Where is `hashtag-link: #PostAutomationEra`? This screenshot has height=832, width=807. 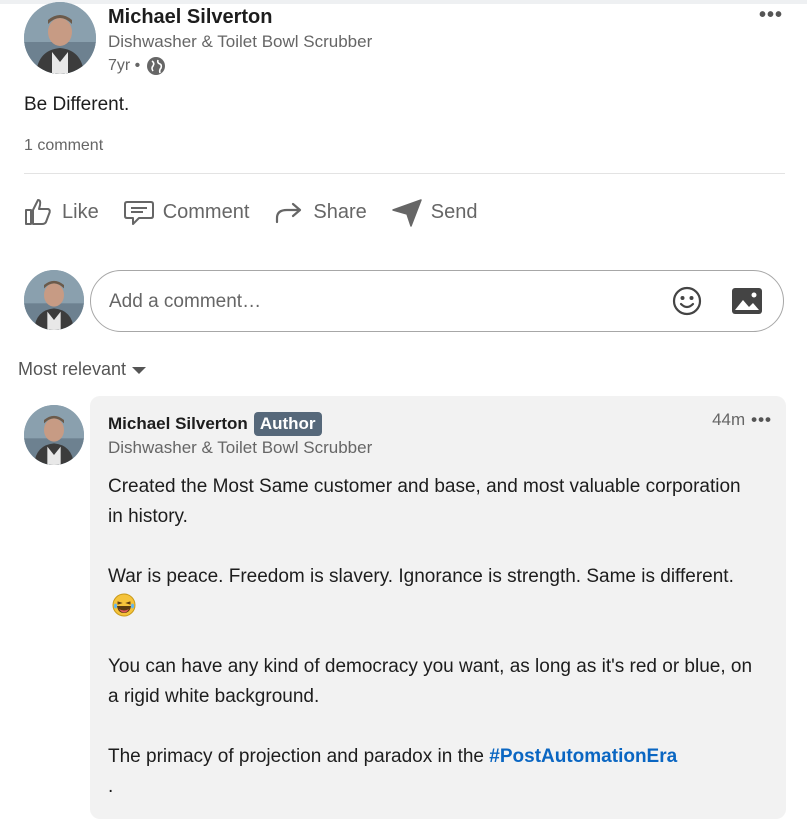
hashtag-link: #PostAutomationEra is located at coordinates (583, 756).